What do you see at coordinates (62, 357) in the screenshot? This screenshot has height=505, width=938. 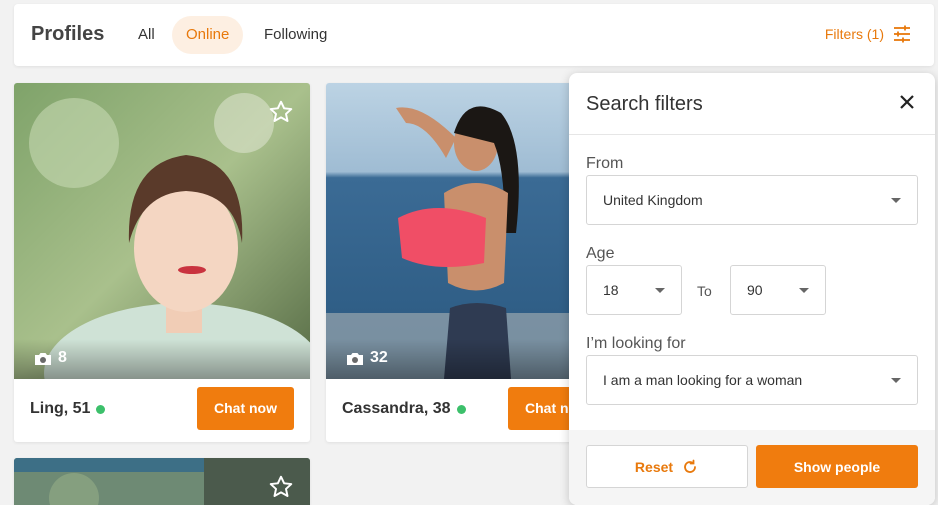 I see `photo-count-value: 8` at bounding box center [62, 357].